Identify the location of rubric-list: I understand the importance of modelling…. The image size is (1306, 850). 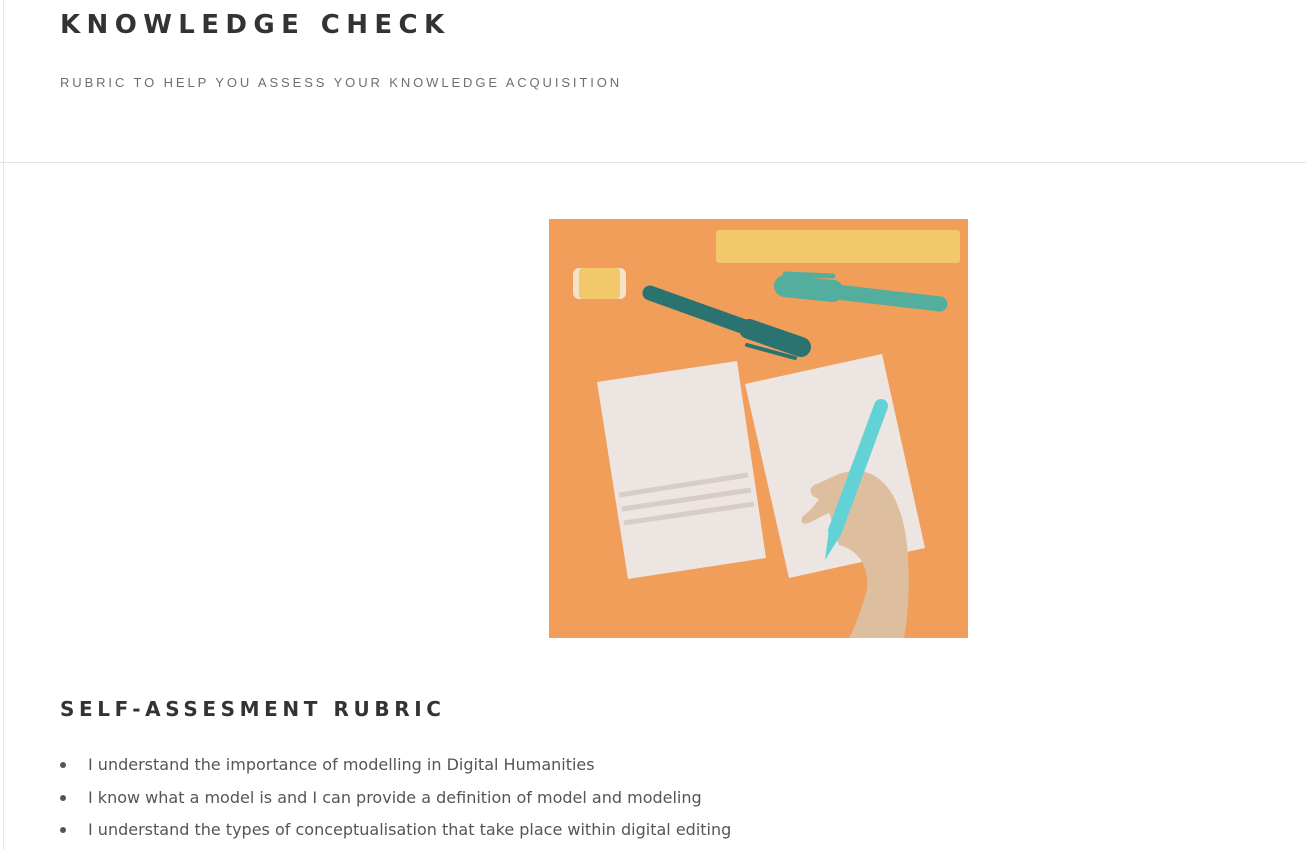
(395, 801).